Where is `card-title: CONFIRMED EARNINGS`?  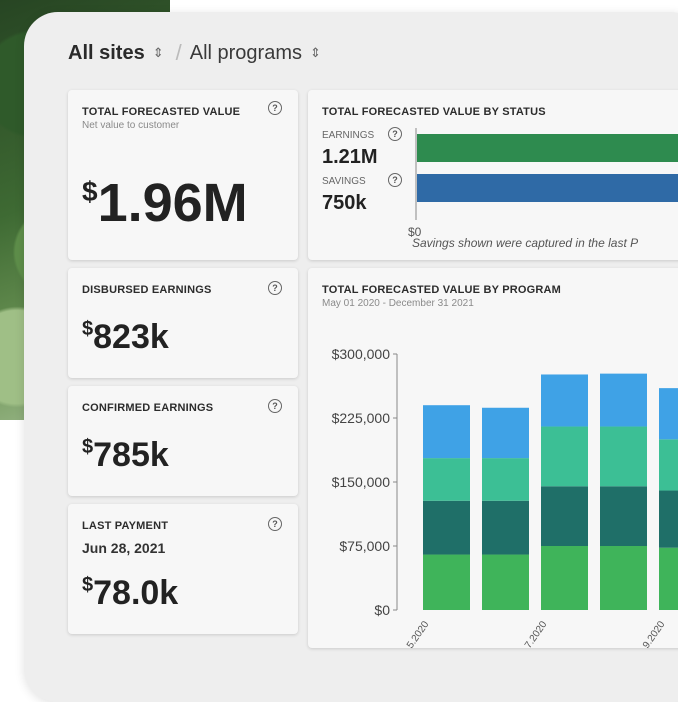 card-title: CONFIRMED EARNINGS is located at coordinates (148, 408).